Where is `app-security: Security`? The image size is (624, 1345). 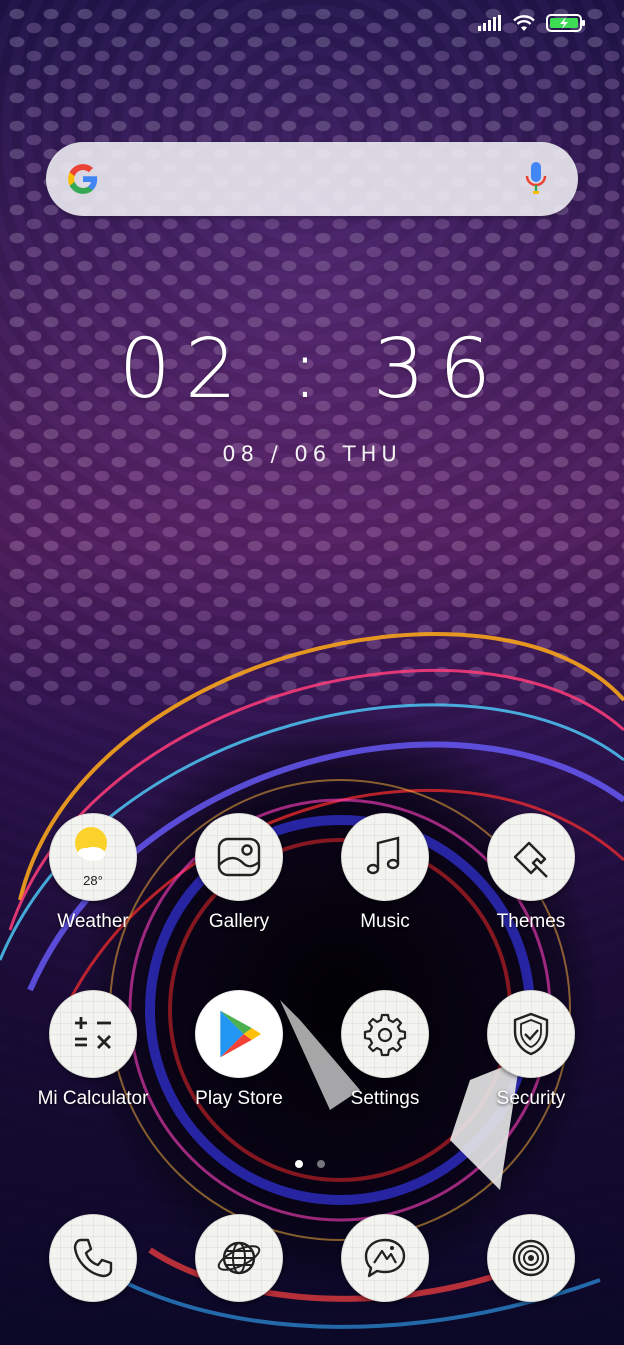
app-security: Security is located at coordinates (531, 1060).